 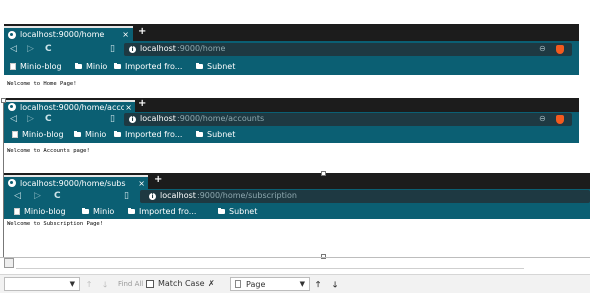 What do you see at coordinates (68, 33) in the screenshot?
I see `tab-home: localhost:9000/home ×` at bounding box center [68, 33].